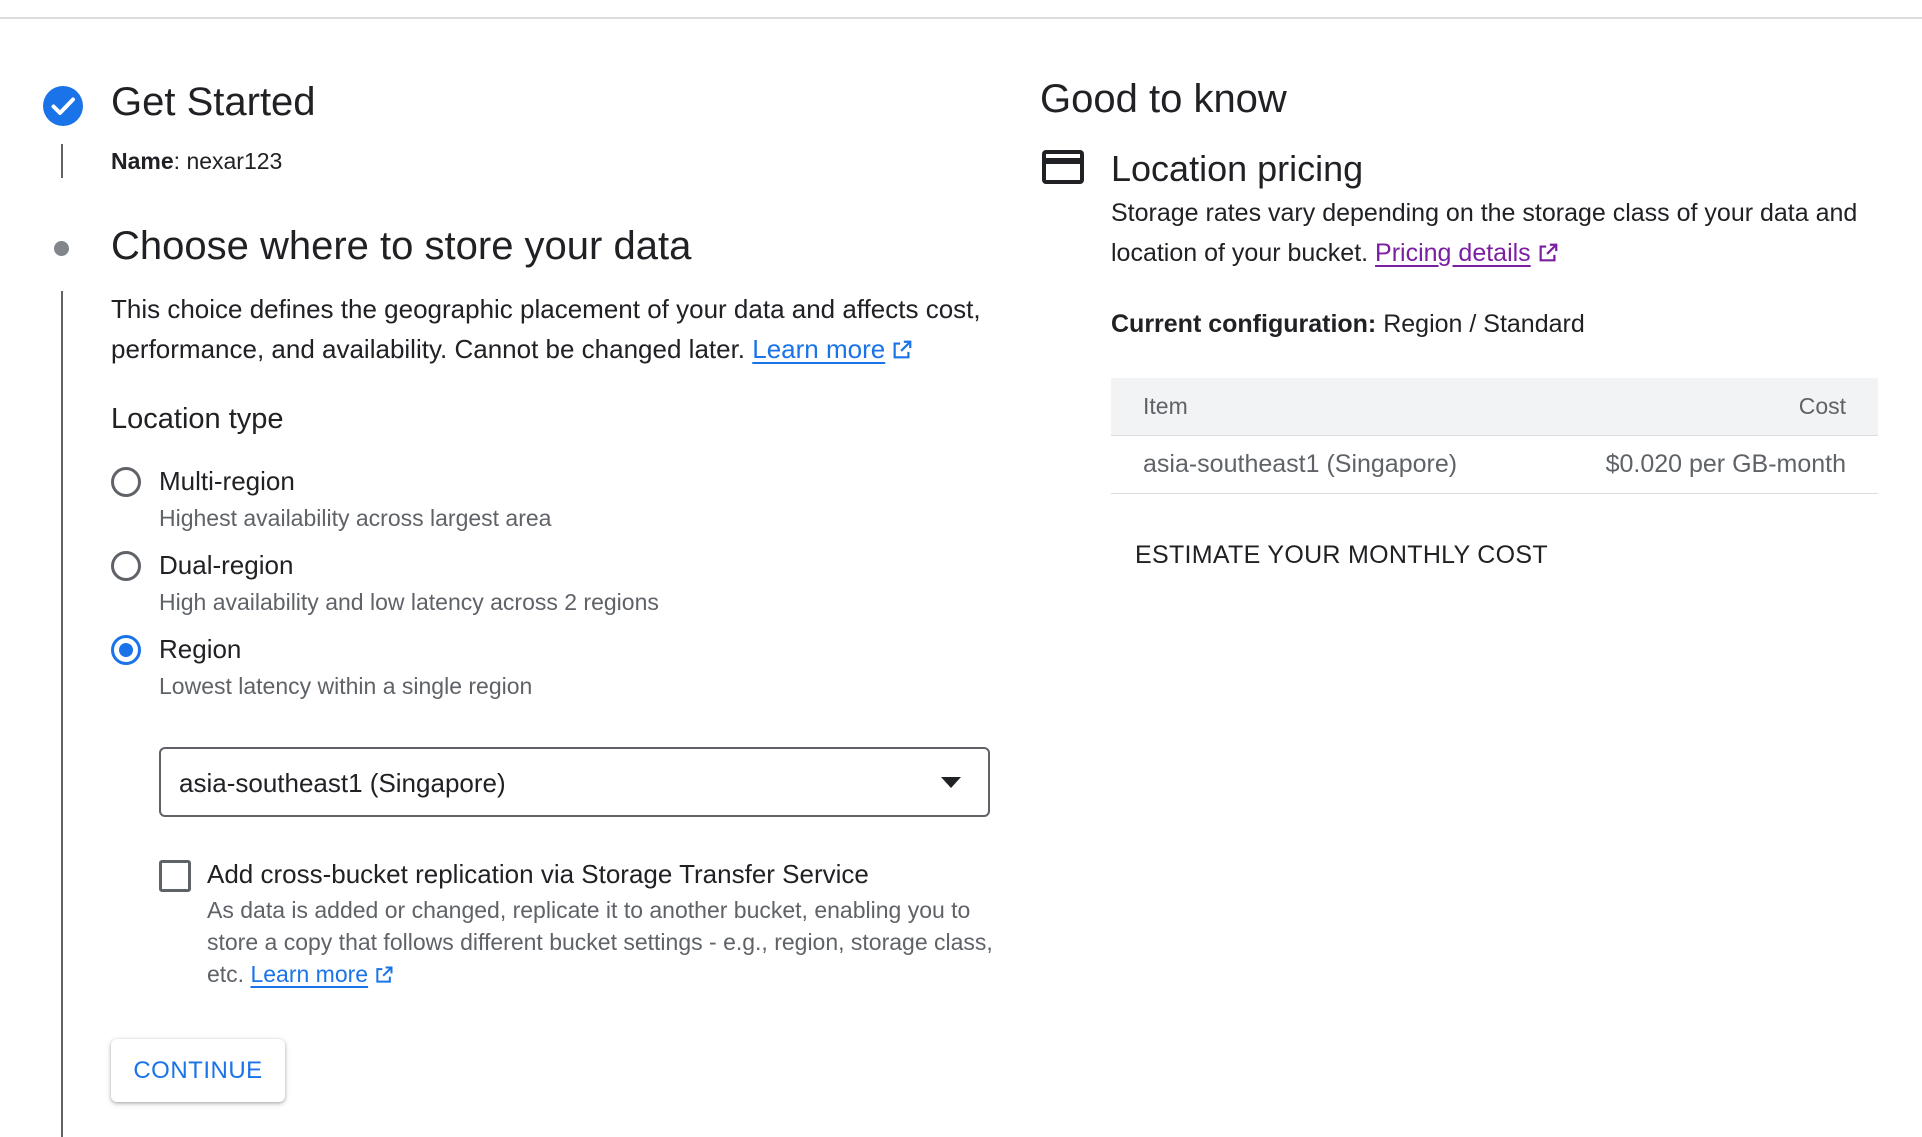 The image size is (1922, 1137). Describe the element at coordinates (200, 649) in the screenshot. I see `radio-label: Region` at that location.